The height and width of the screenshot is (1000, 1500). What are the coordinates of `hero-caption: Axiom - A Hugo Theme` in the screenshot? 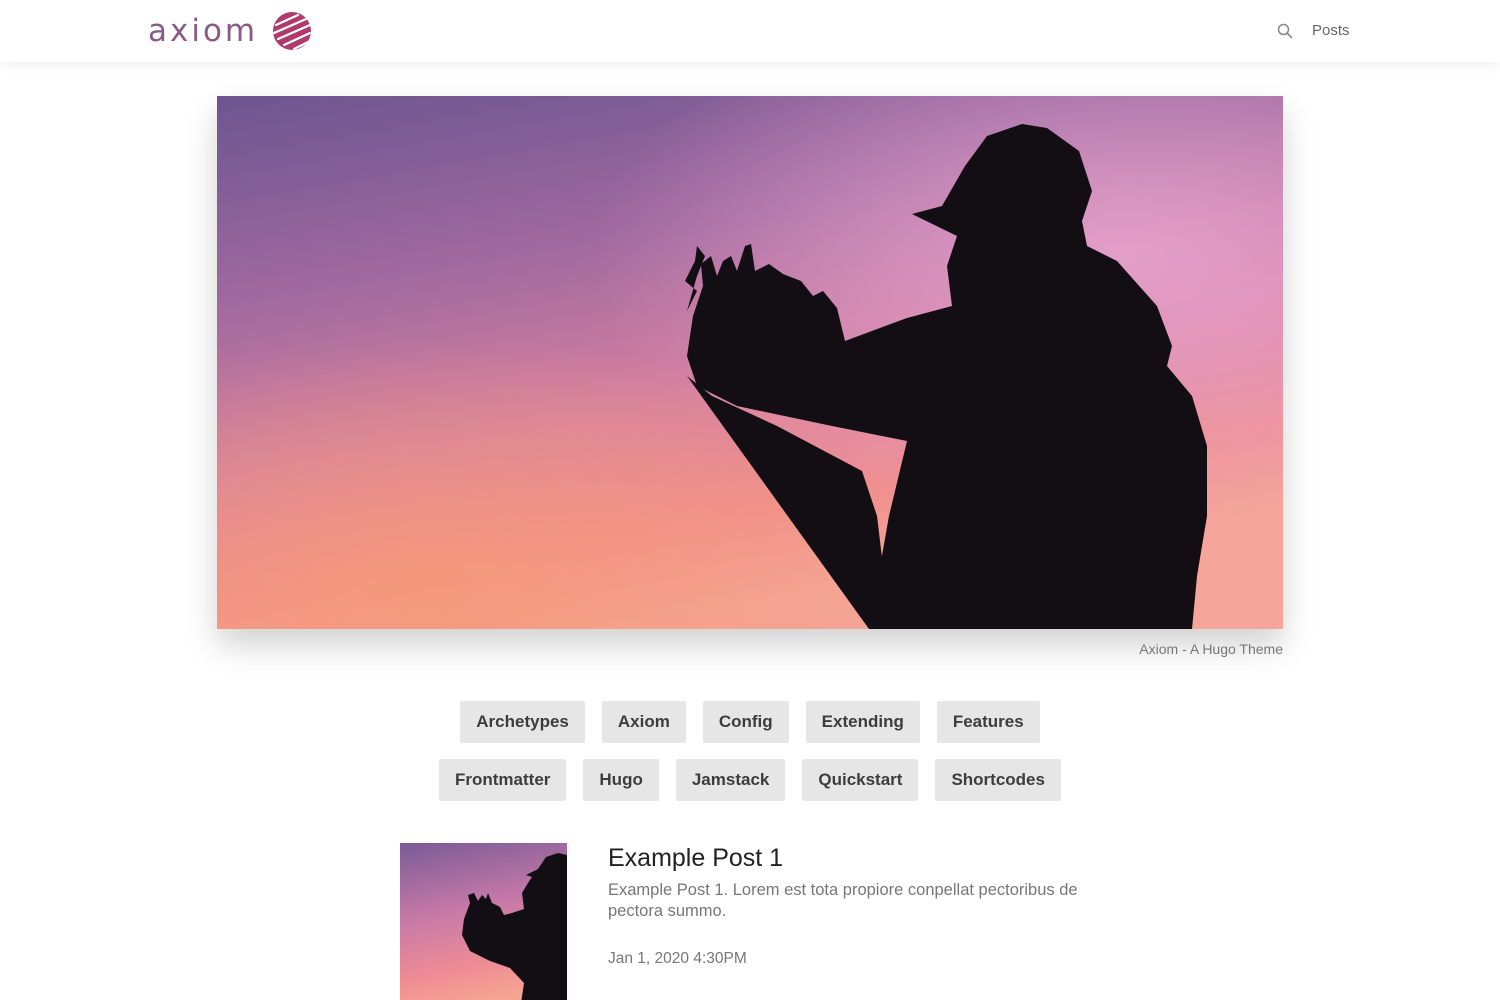 It's located at (1211, 649).